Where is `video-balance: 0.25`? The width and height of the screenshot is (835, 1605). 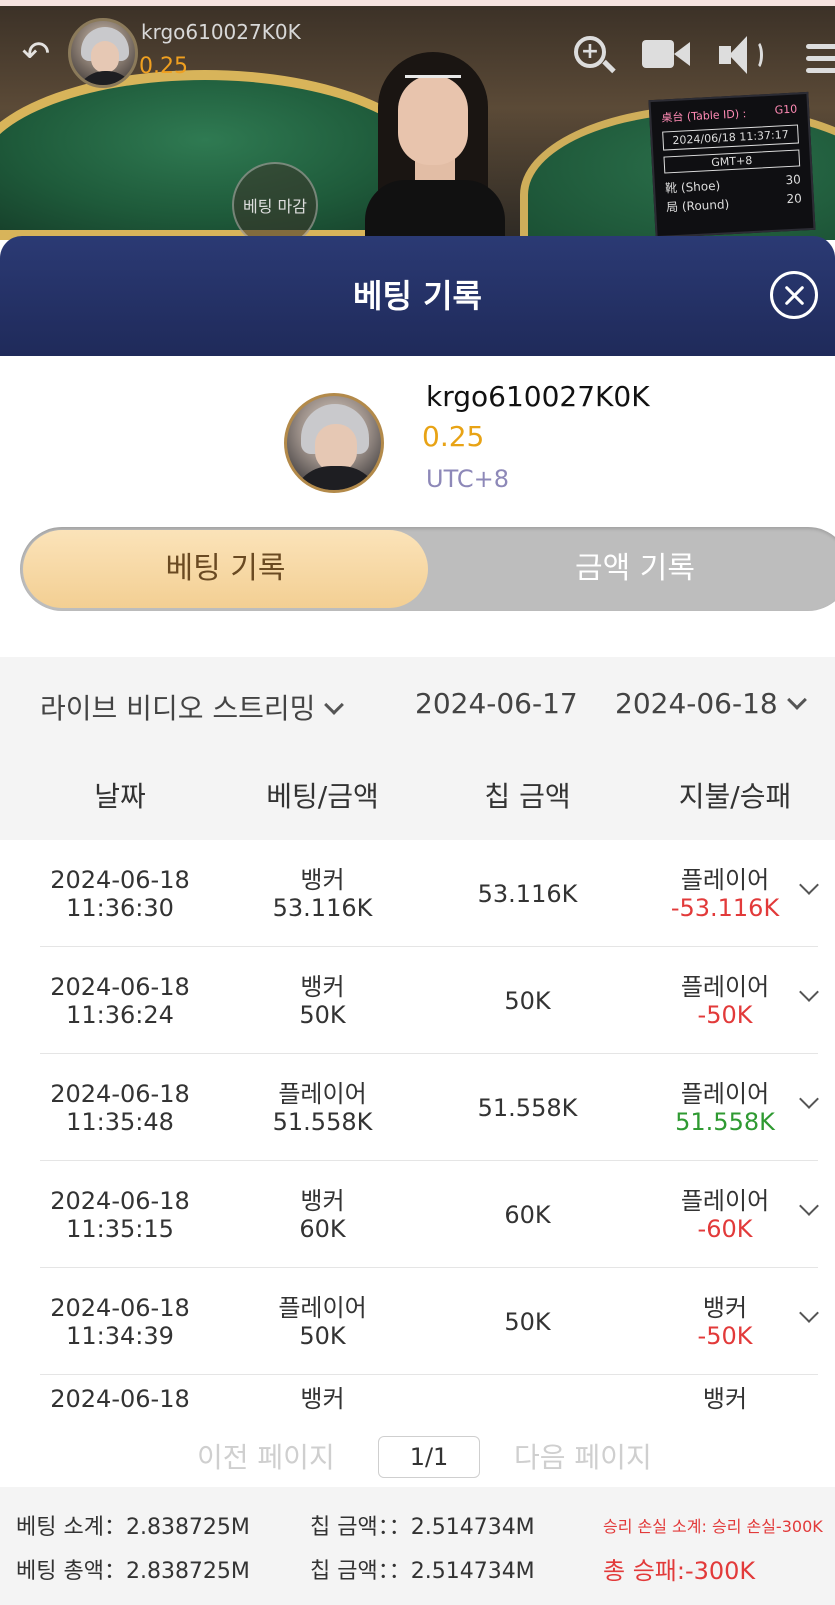 video-balance: 0.25 is located at coordinates (163, 66).